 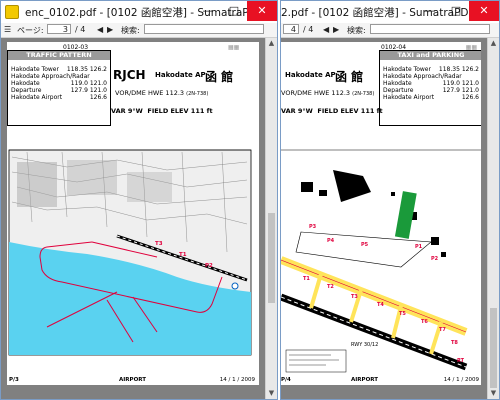 What do you see at coordinates (380, 305) in the screenshot?
I see `svg-text: T4` at bounding box center [380, 305].